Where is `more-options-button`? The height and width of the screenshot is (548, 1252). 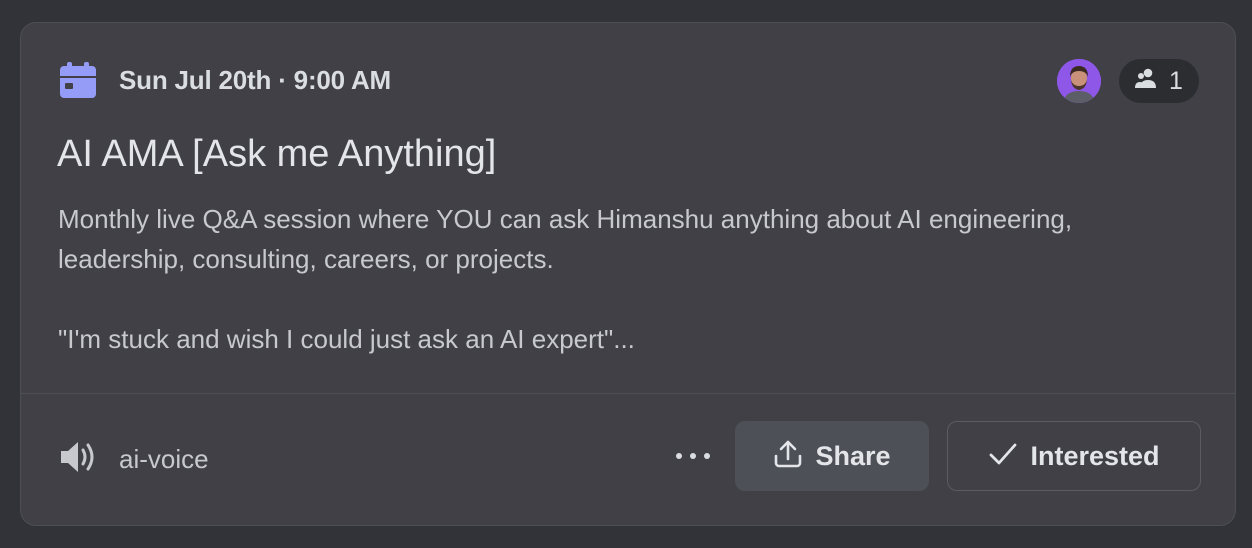 more-options-button is located at coordinates (693, 456).